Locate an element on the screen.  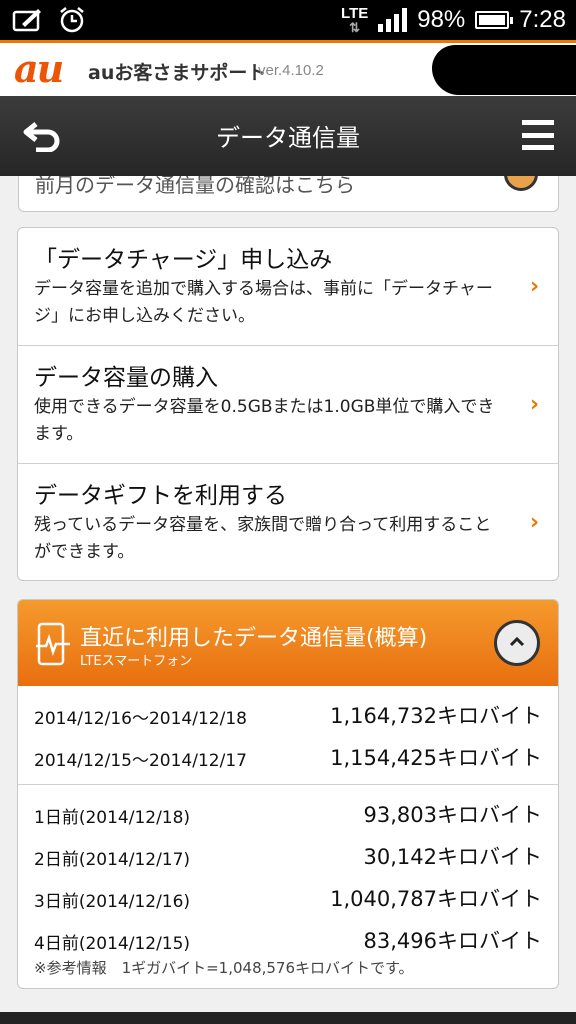
table-row: 2014/12/15〜2014/12/17 1,154,425キロバイト is located at coordinates (288, 757).